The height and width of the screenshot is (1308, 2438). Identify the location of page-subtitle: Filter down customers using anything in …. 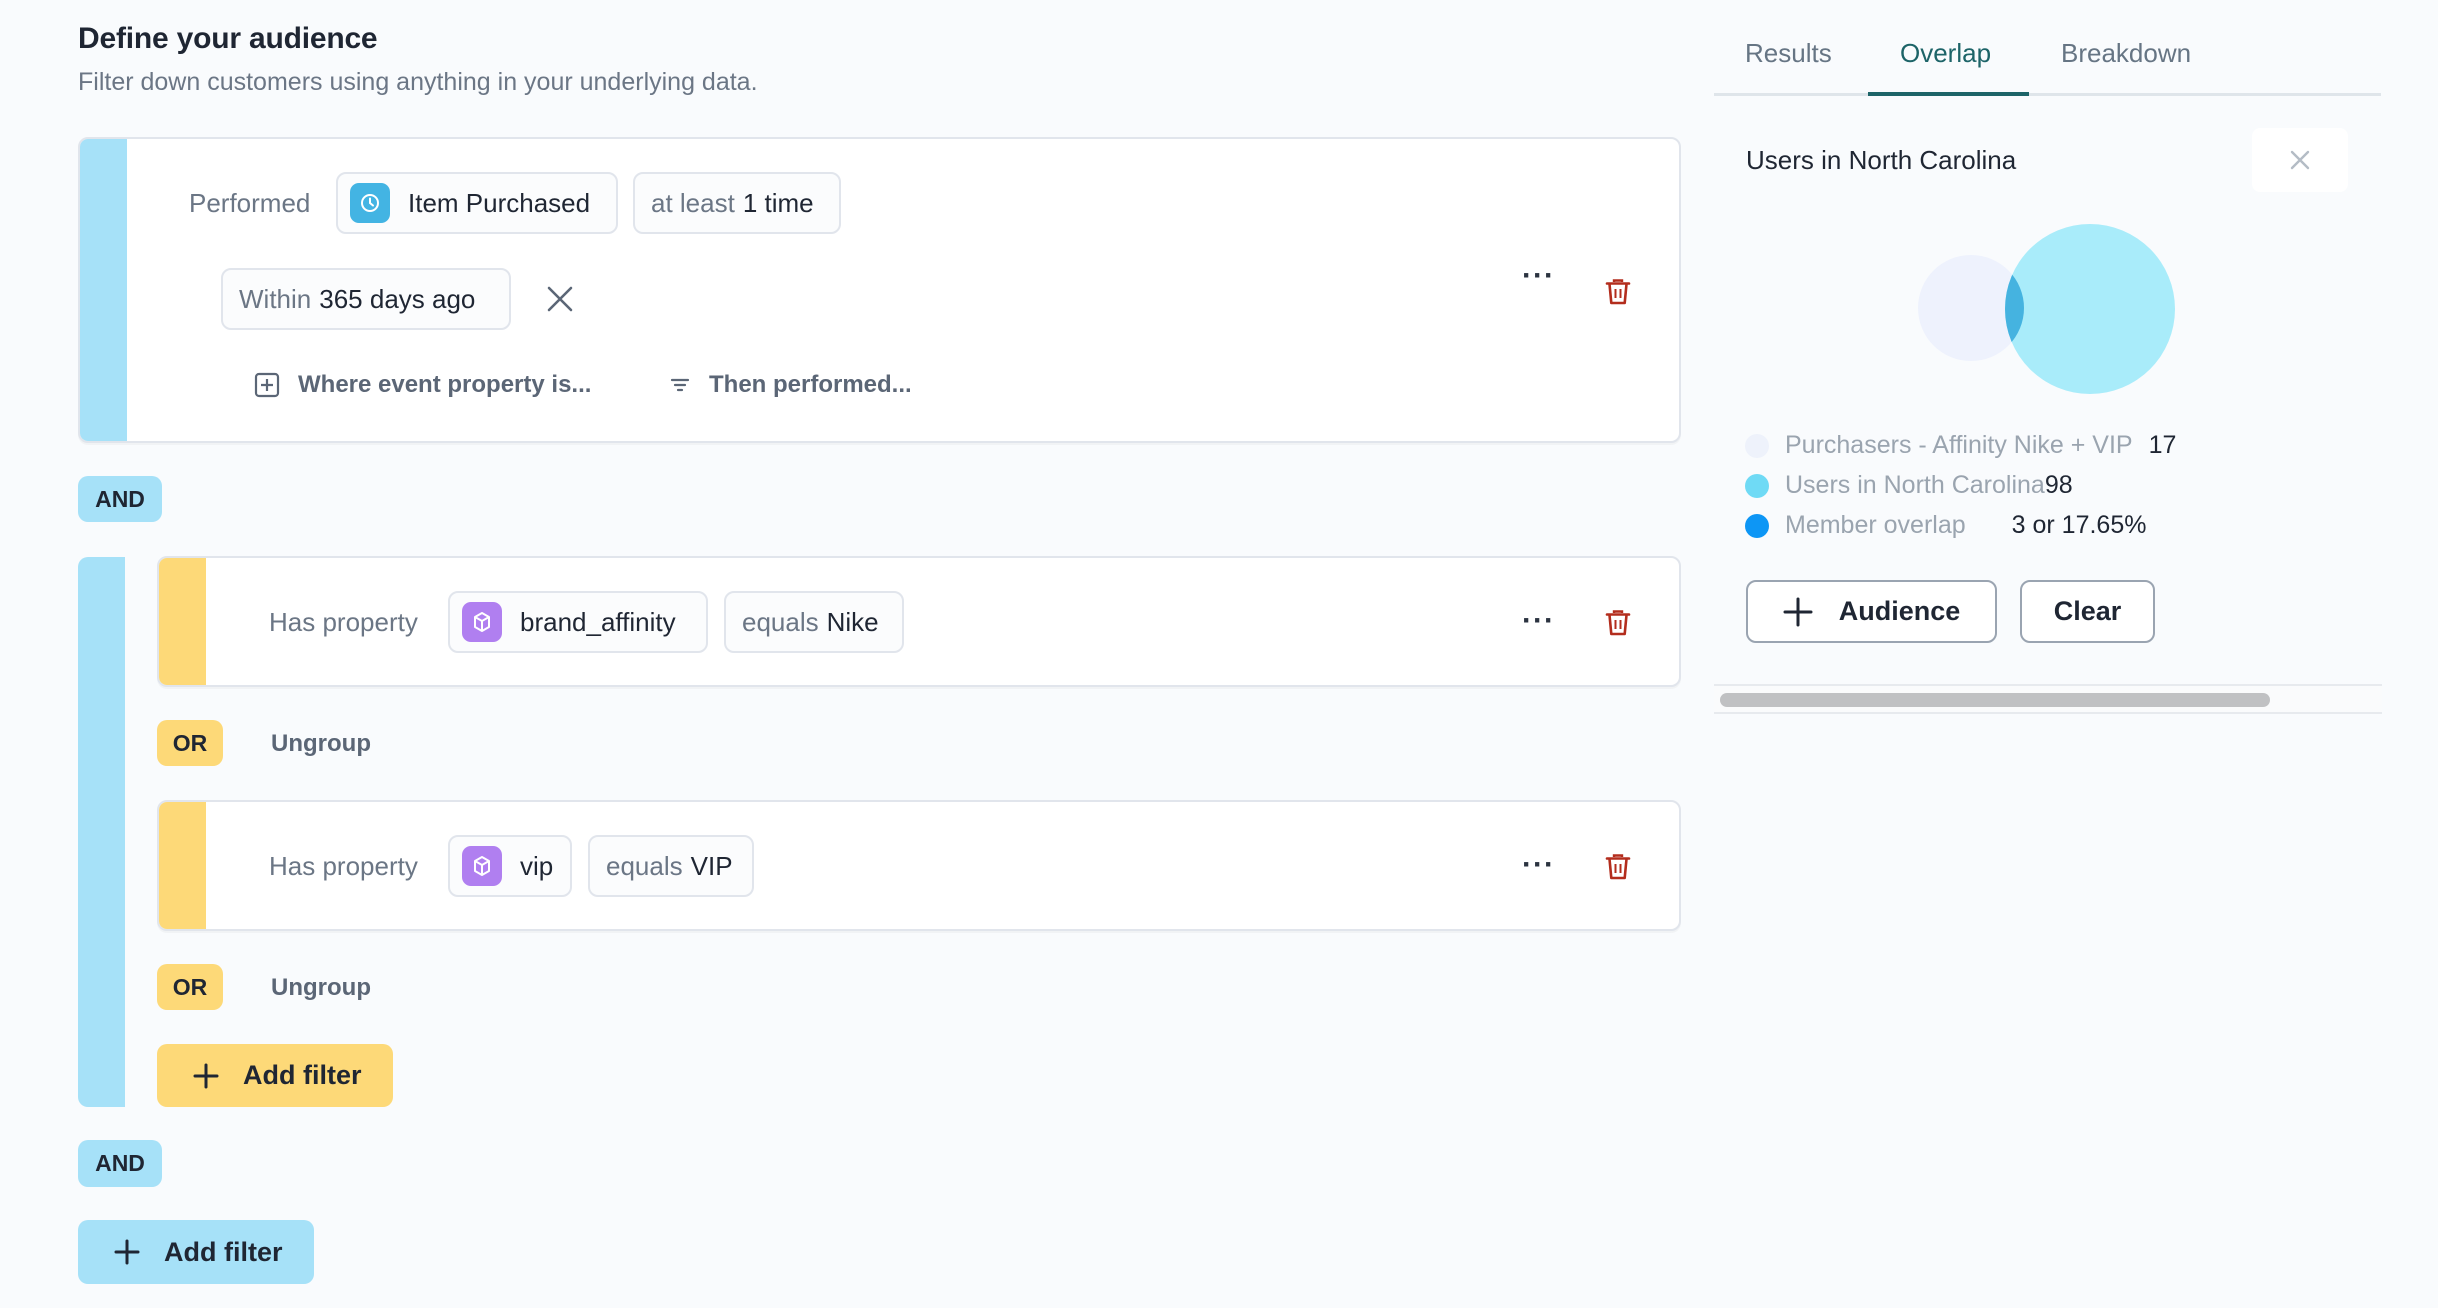
(418, 82).